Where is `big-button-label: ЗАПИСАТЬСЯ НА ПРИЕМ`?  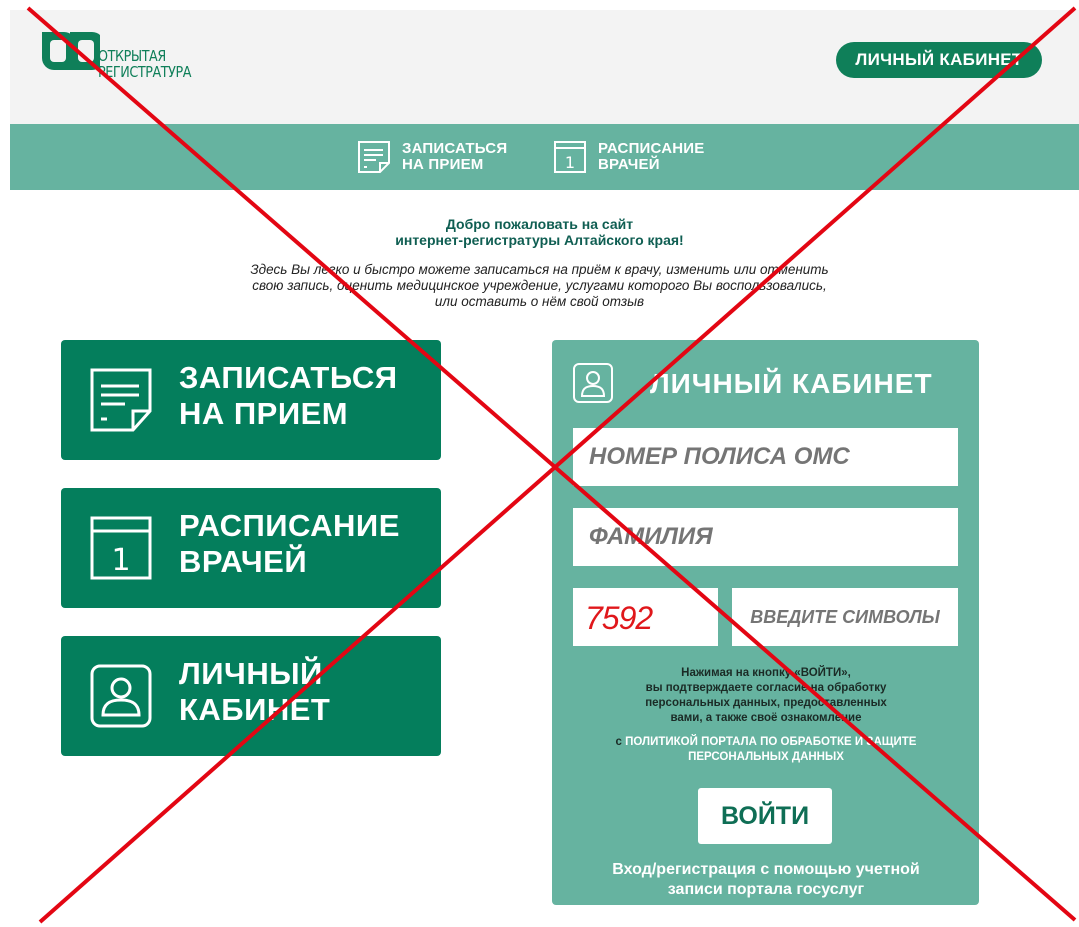 big-button-label: ЗАПИСАТЬСЯ НА ПРИЕМ is located at coordinates (288, 395).